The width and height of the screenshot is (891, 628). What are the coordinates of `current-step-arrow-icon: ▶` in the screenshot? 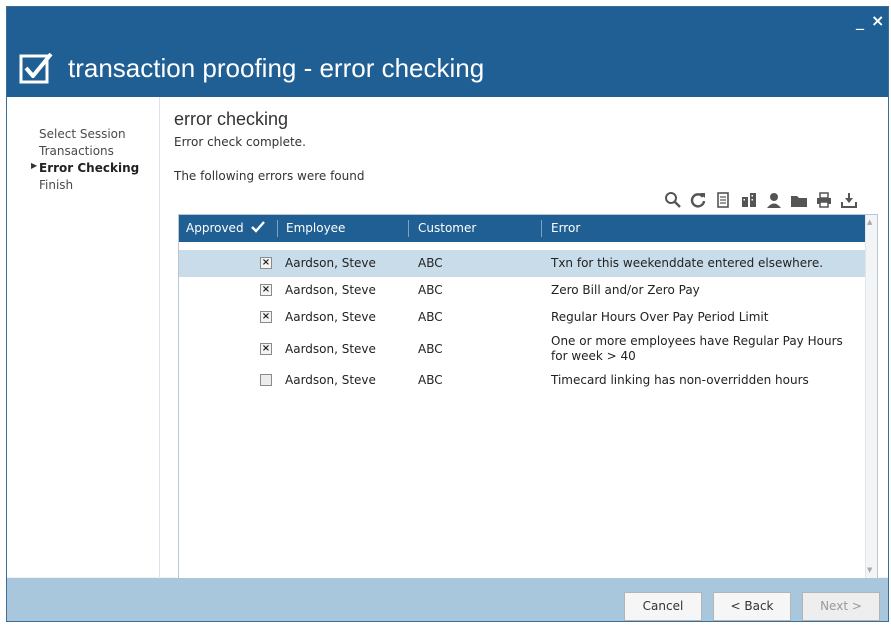 It's located at (34, 165).